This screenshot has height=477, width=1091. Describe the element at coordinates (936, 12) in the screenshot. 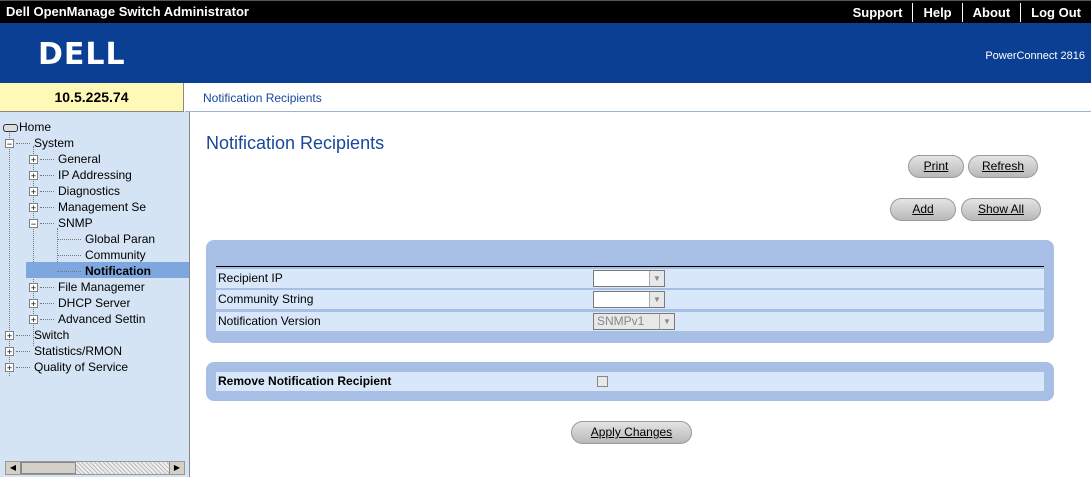

I see `help-link: Help` at that location.